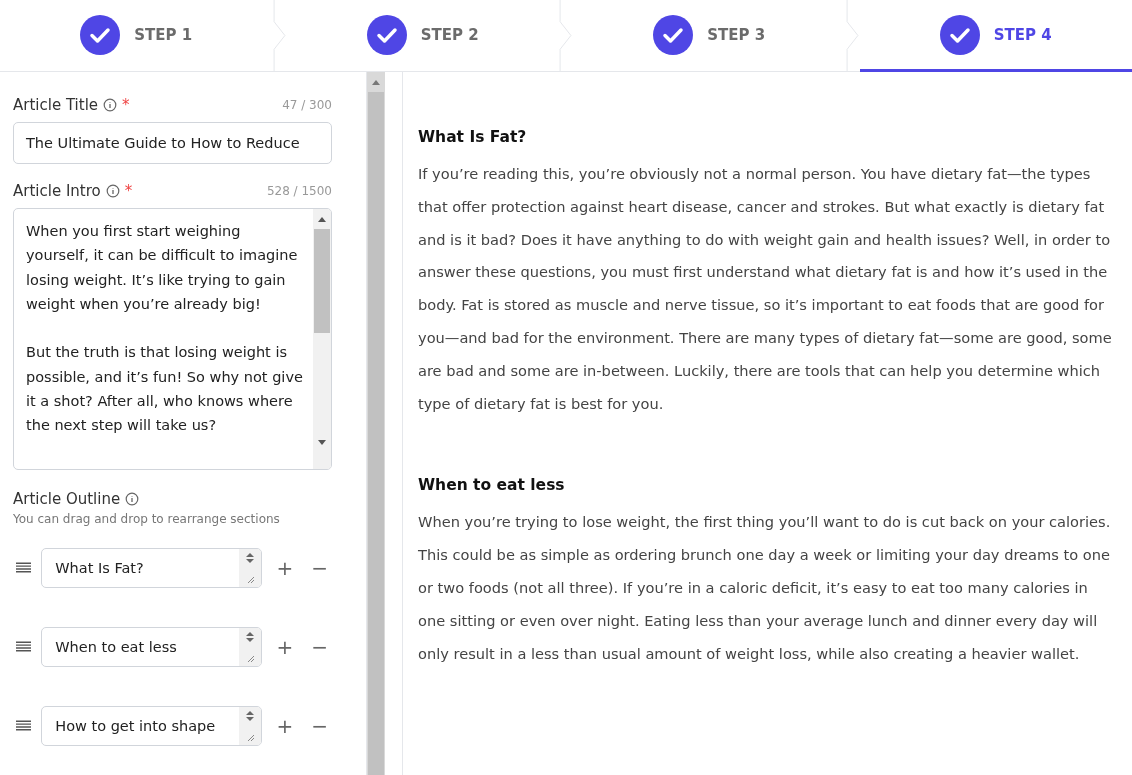  I want to click on step-tab: STEP 4, so click(995, 36).